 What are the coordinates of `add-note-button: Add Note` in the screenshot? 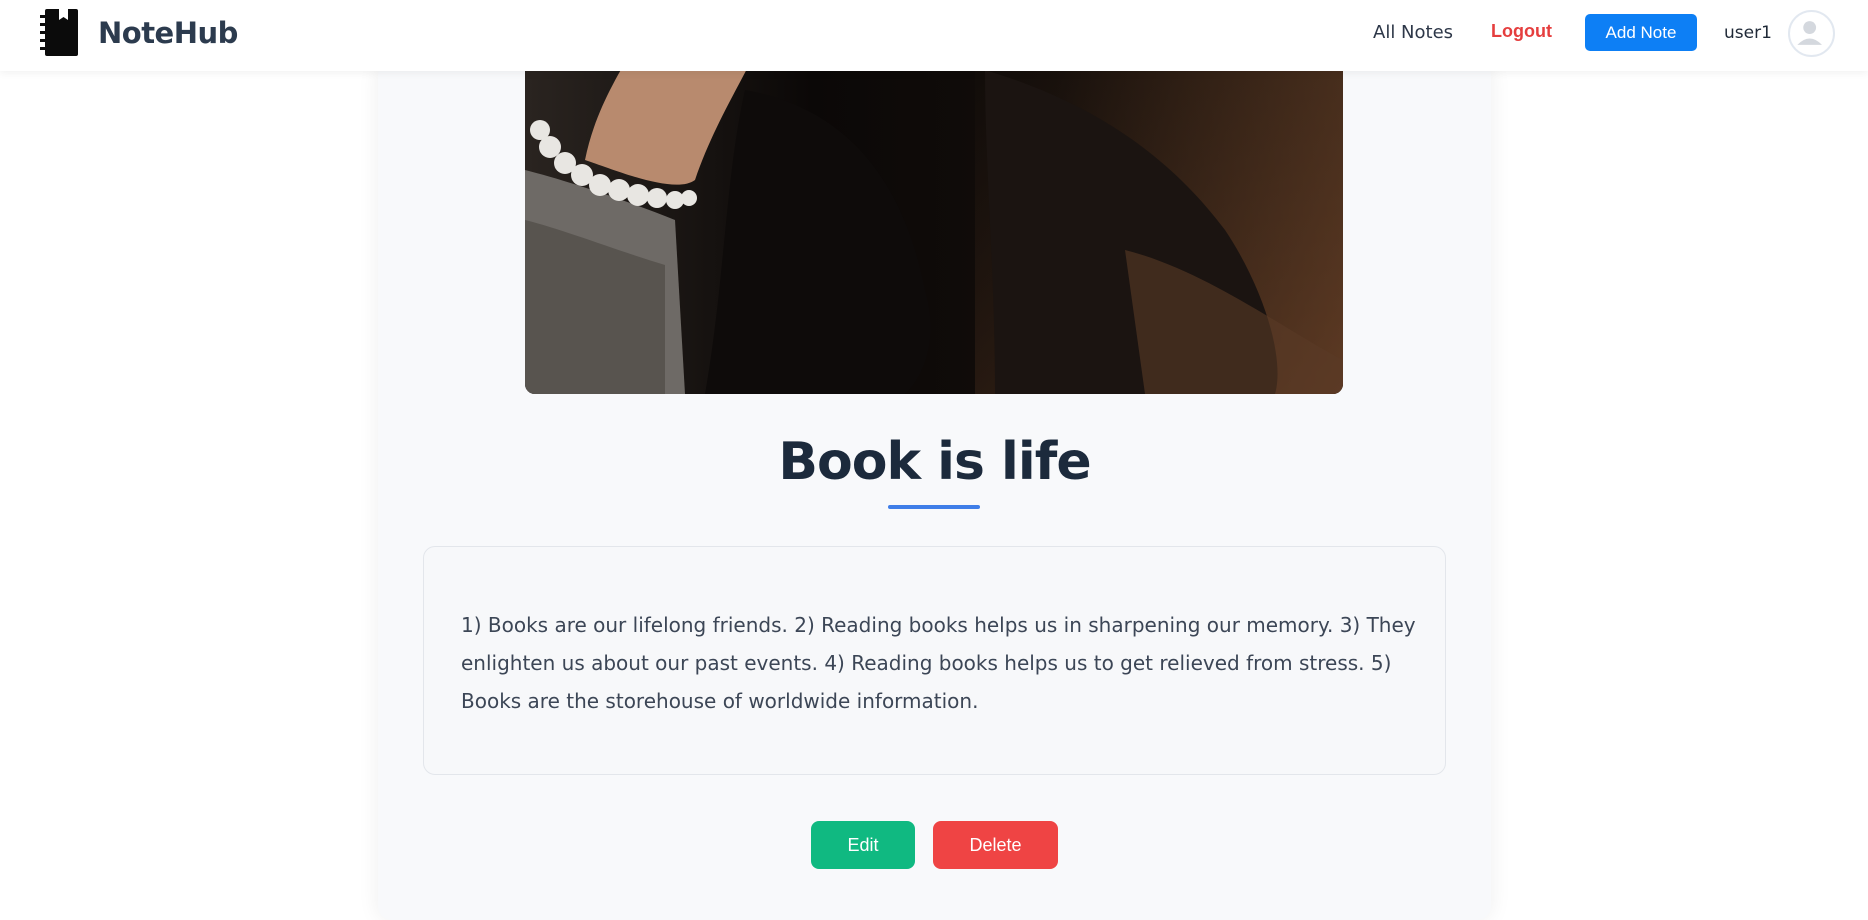 It's located at (1641, 32).